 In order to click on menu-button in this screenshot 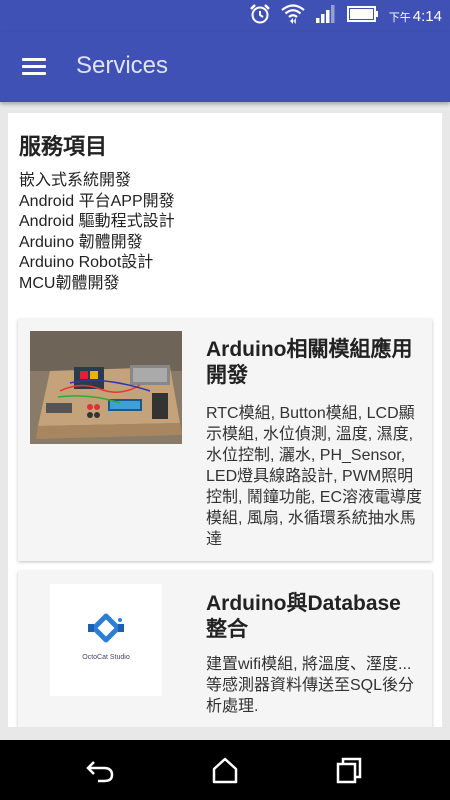, I will do `click(34, 67)`.